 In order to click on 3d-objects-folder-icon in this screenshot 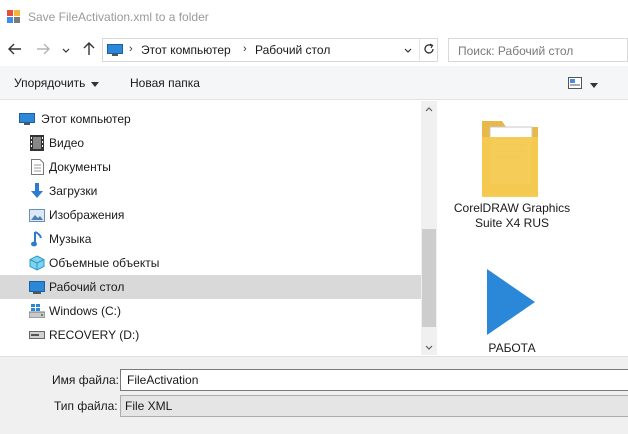, I will do `click(37, 263)`.